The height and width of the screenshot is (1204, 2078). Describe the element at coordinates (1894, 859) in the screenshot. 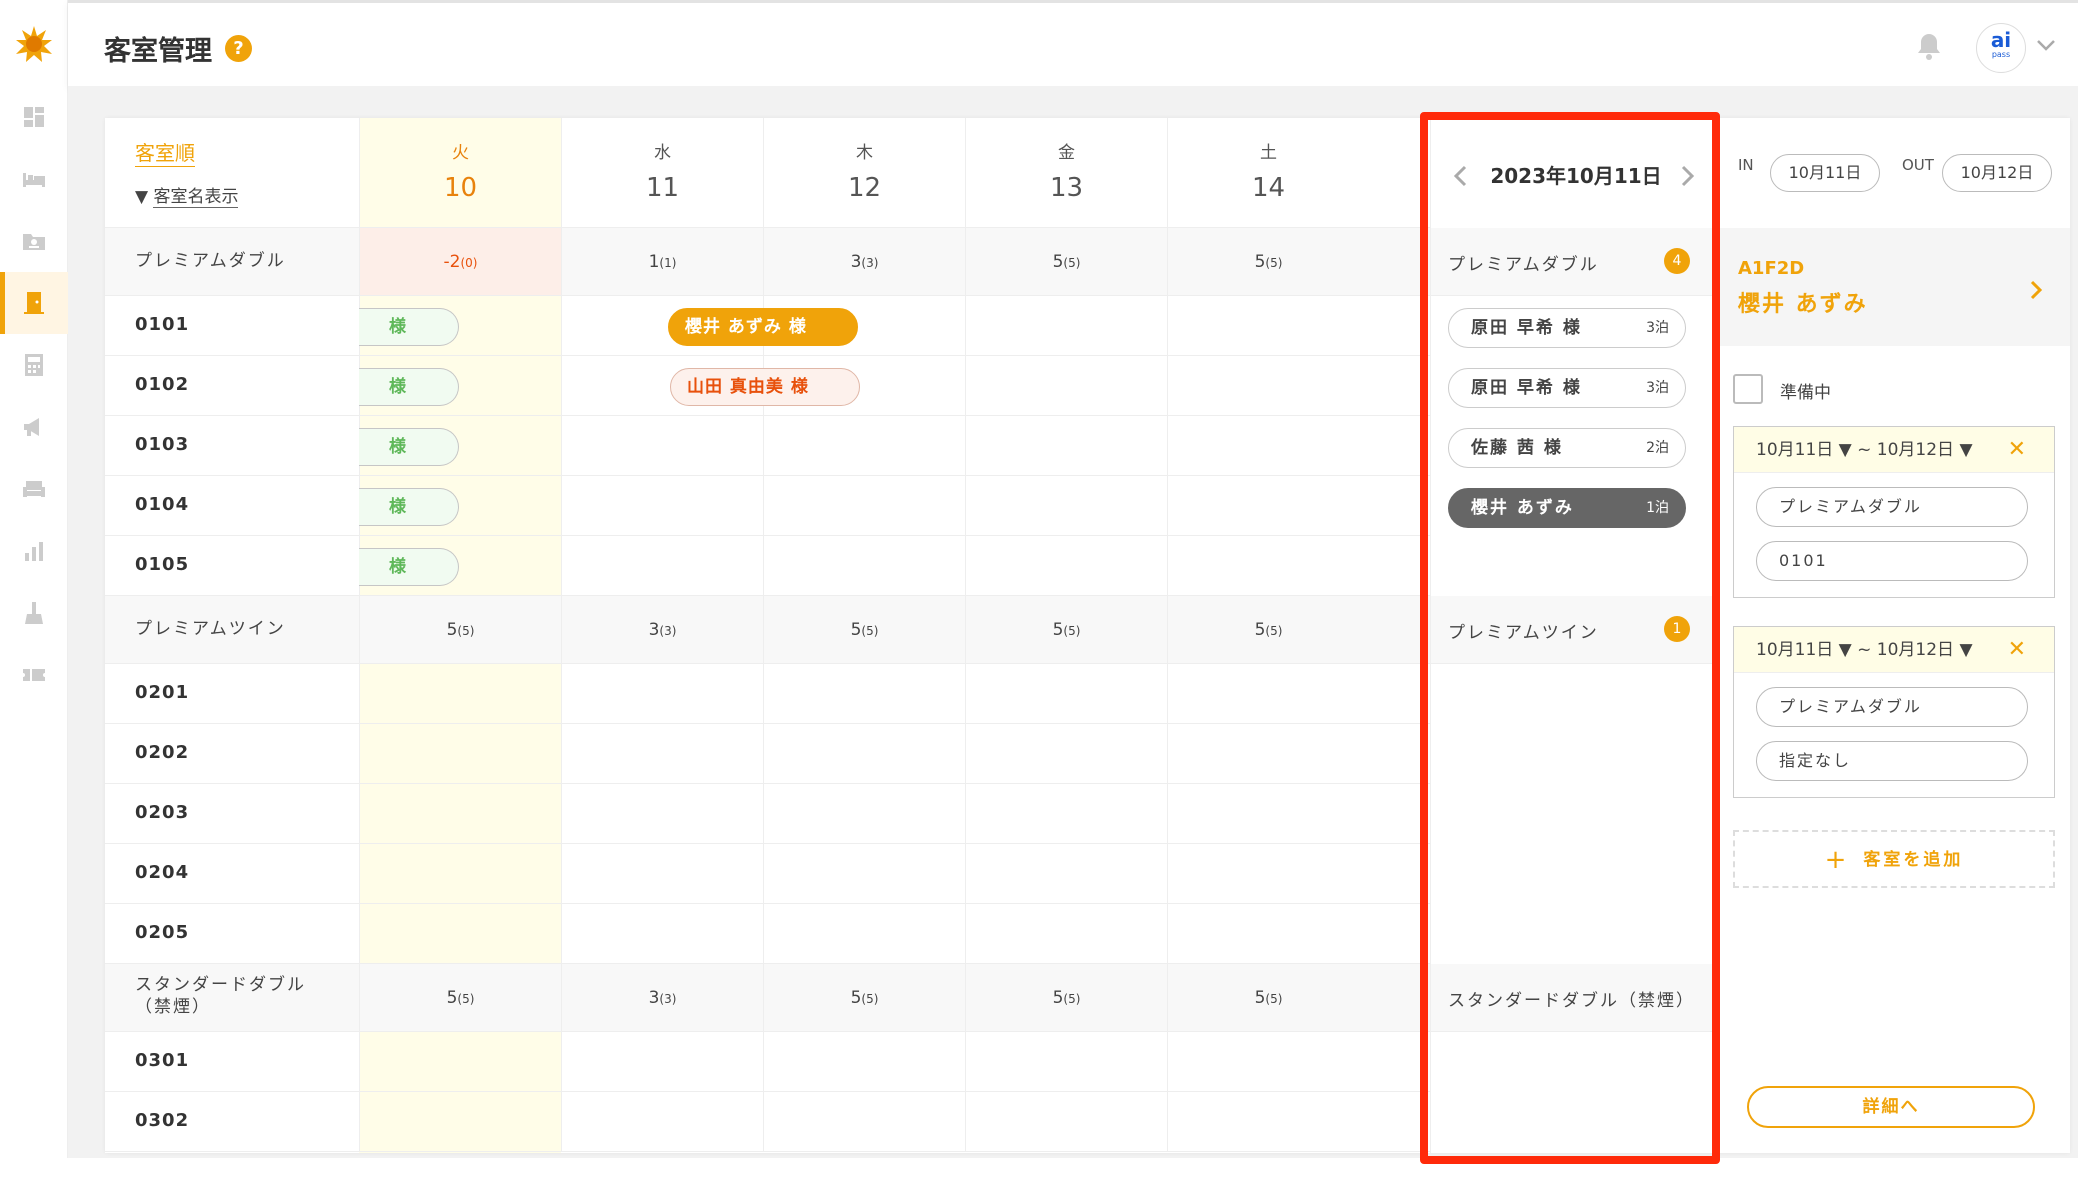

I see `add-room-button: + 客室を追加` at that location.